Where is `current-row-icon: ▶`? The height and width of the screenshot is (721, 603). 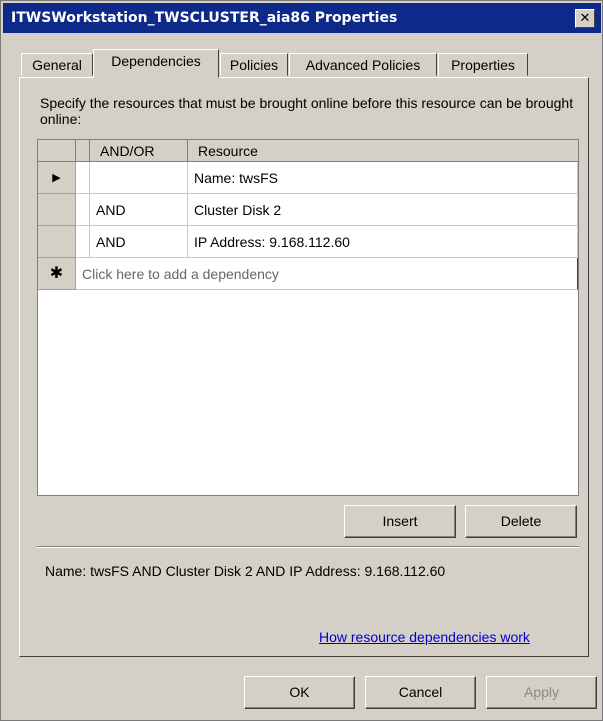 current-row-icon: ▶ is located at coordinates (56, 178).